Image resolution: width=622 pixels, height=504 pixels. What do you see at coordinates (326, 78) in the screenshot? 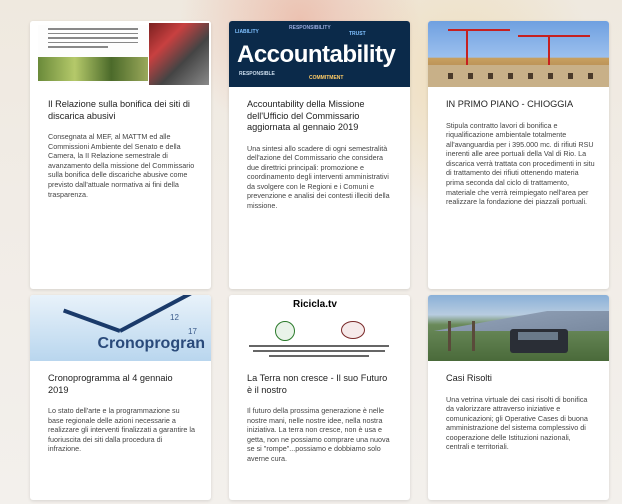
I see `word-cloud-decoration: COMMITMENT` at bounding box center [326, 78].